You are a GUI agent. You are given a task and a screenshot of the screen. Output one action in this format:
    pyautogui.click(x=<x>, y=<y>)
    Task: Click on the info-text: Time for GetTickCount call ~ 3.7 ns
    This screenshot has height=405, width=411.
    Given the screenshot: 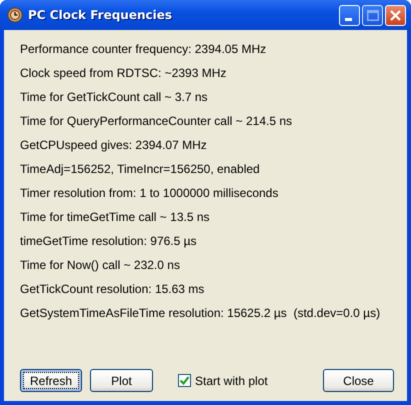 What is the action you would take?
    pyautogui.click(x=114, y=97)
    